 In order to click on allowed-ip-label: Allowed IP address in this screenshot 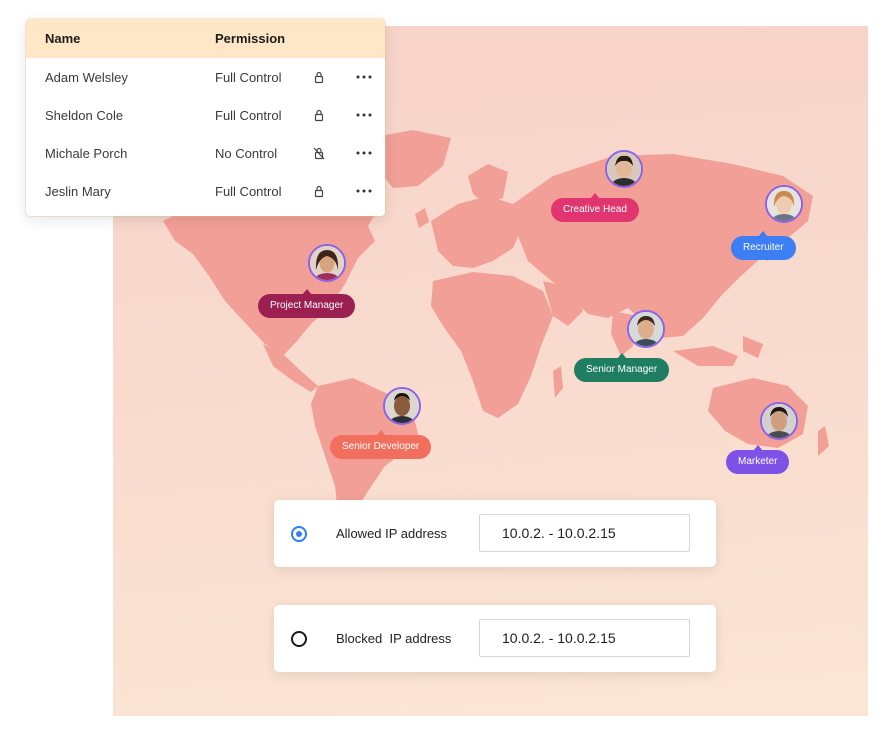, I will do `click(392, 533)`.